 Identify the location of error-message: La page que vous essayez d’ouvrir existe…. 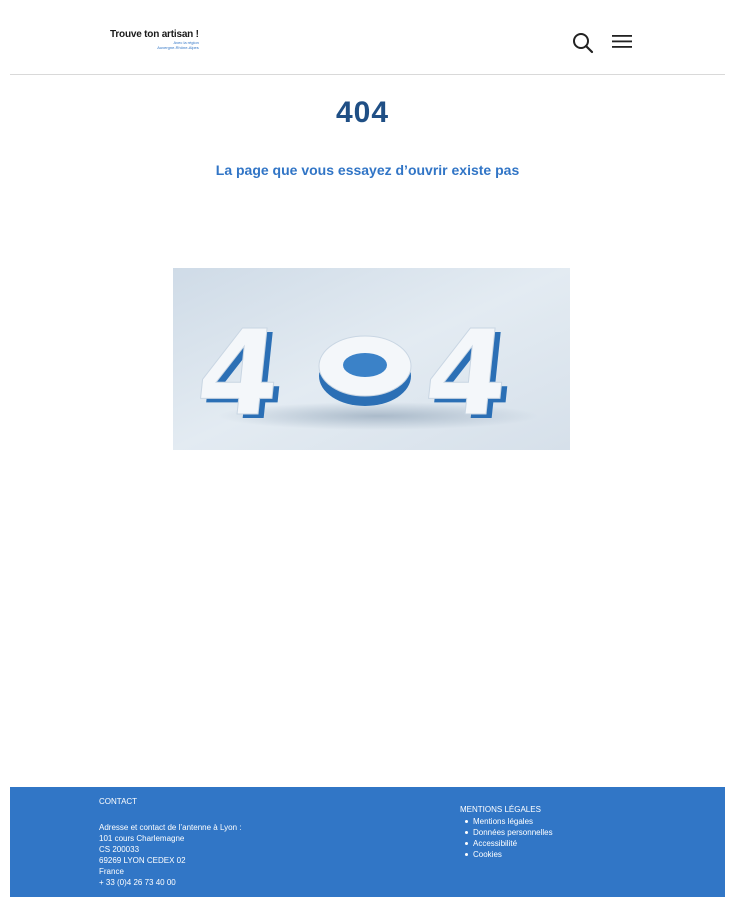
(367, 170).